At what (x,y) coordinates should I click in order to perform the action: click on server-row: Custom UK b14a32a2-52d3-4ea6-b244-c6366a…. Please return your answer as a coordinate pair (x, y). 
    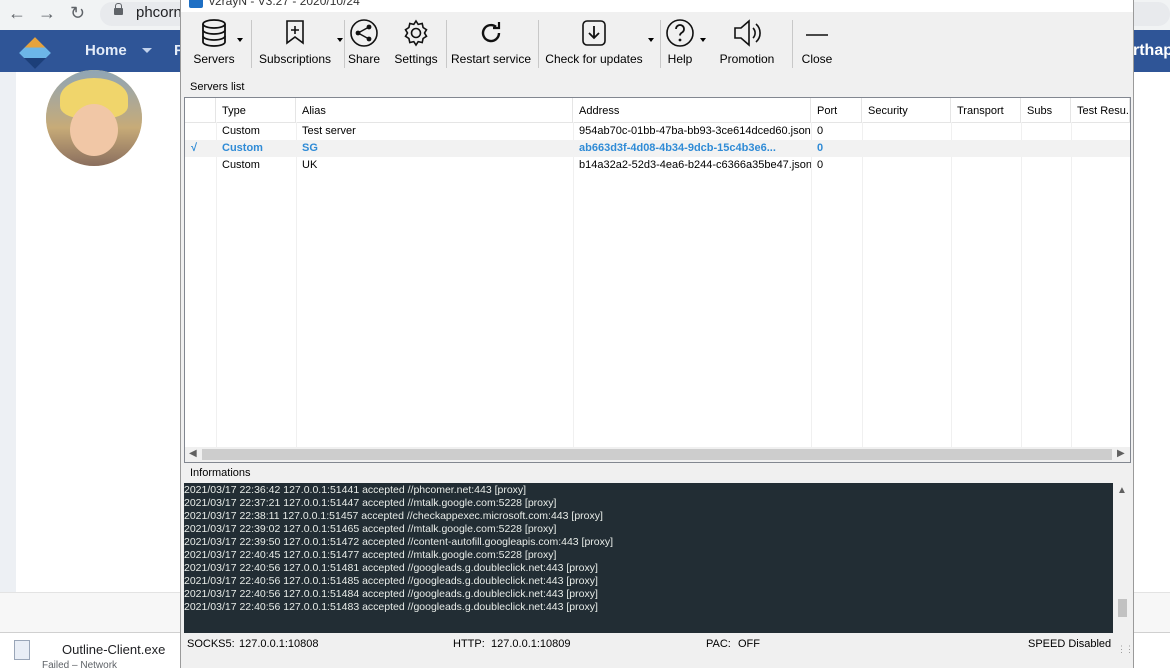
    Looking at the image, I should click on (657, 165).